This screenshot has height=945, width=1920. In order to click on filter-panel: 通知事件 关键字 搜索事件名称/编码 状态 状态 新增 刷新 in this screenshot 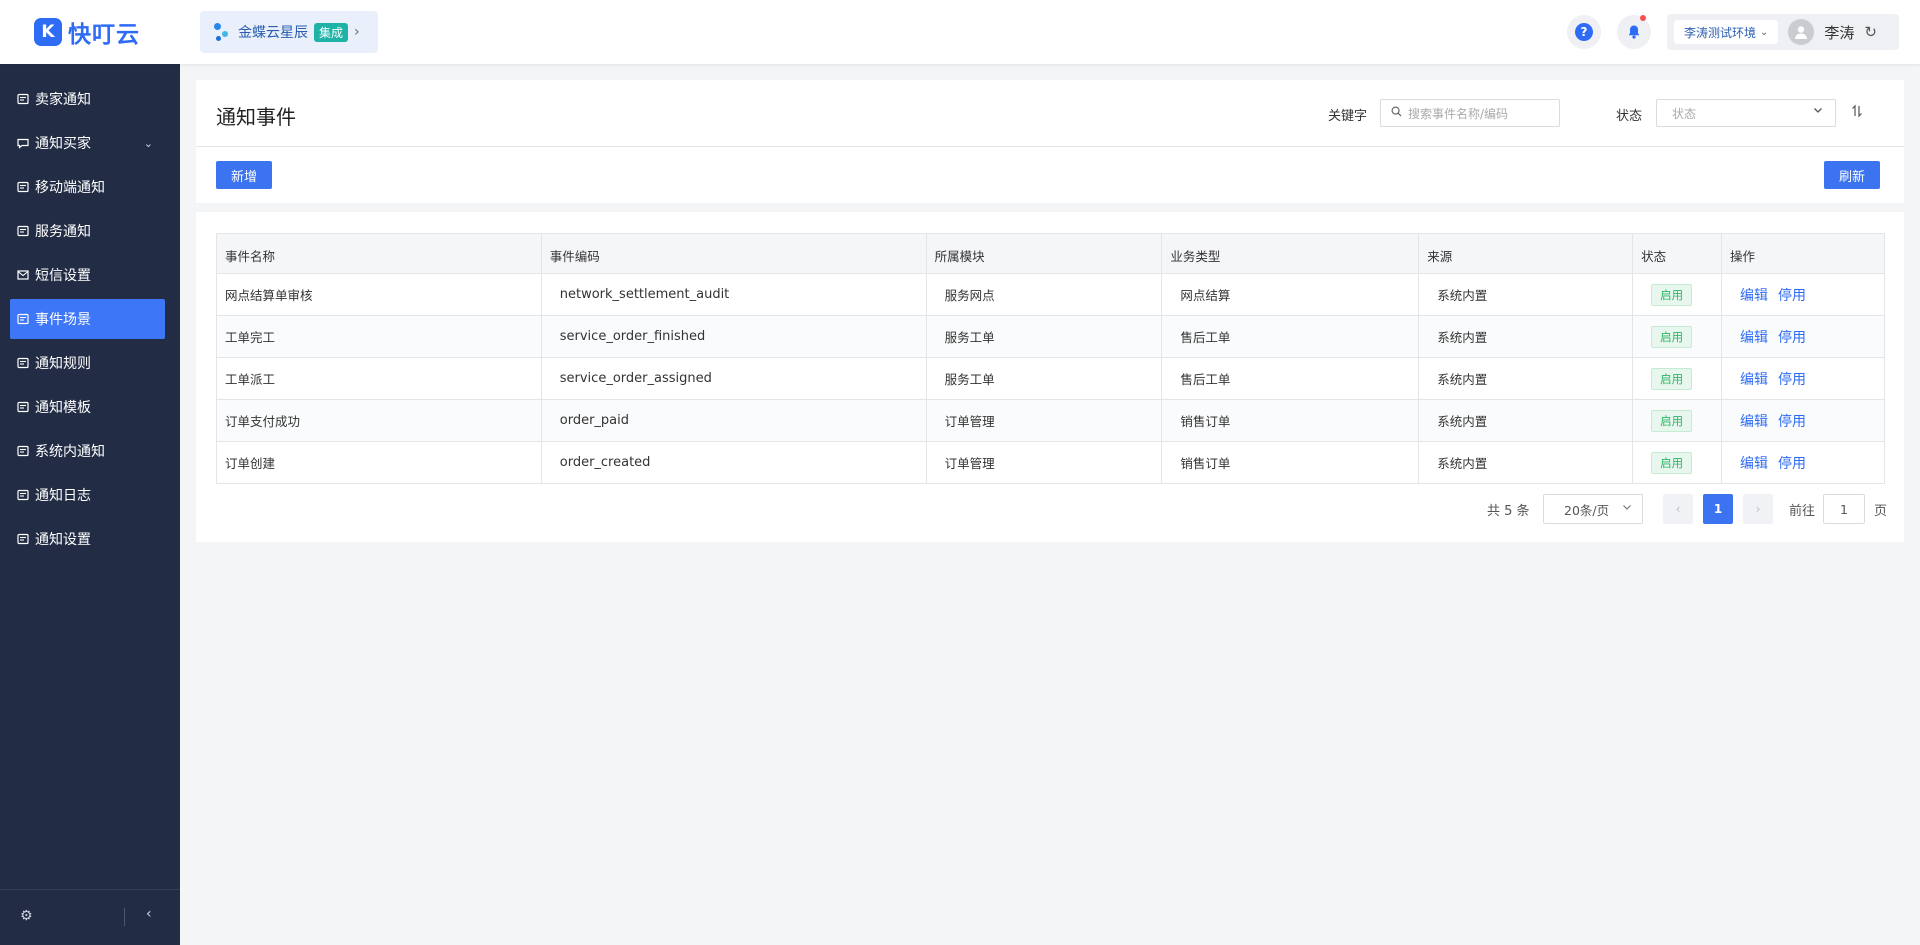, I will do `click(1050, 141)`.